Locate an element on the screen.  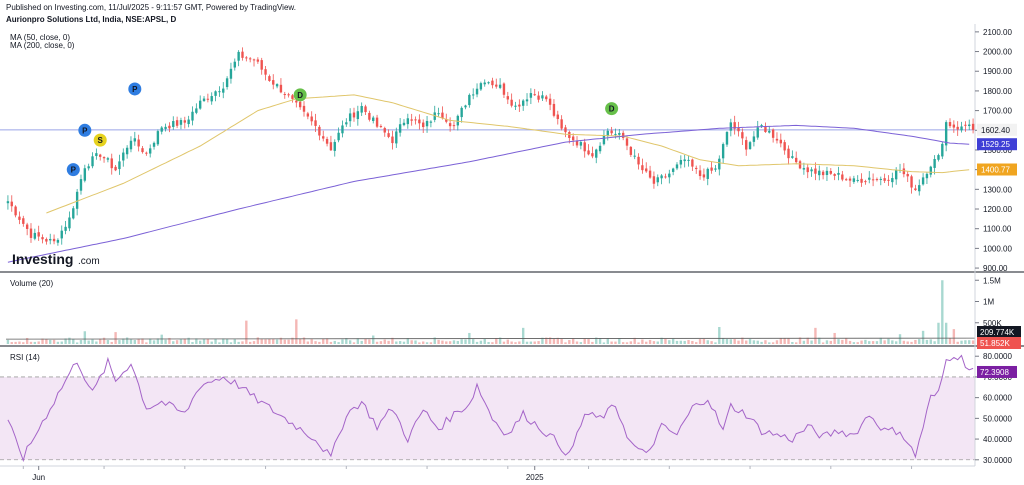
rsi-tick-label: 30.0000 is located at coordinates (997, 460).